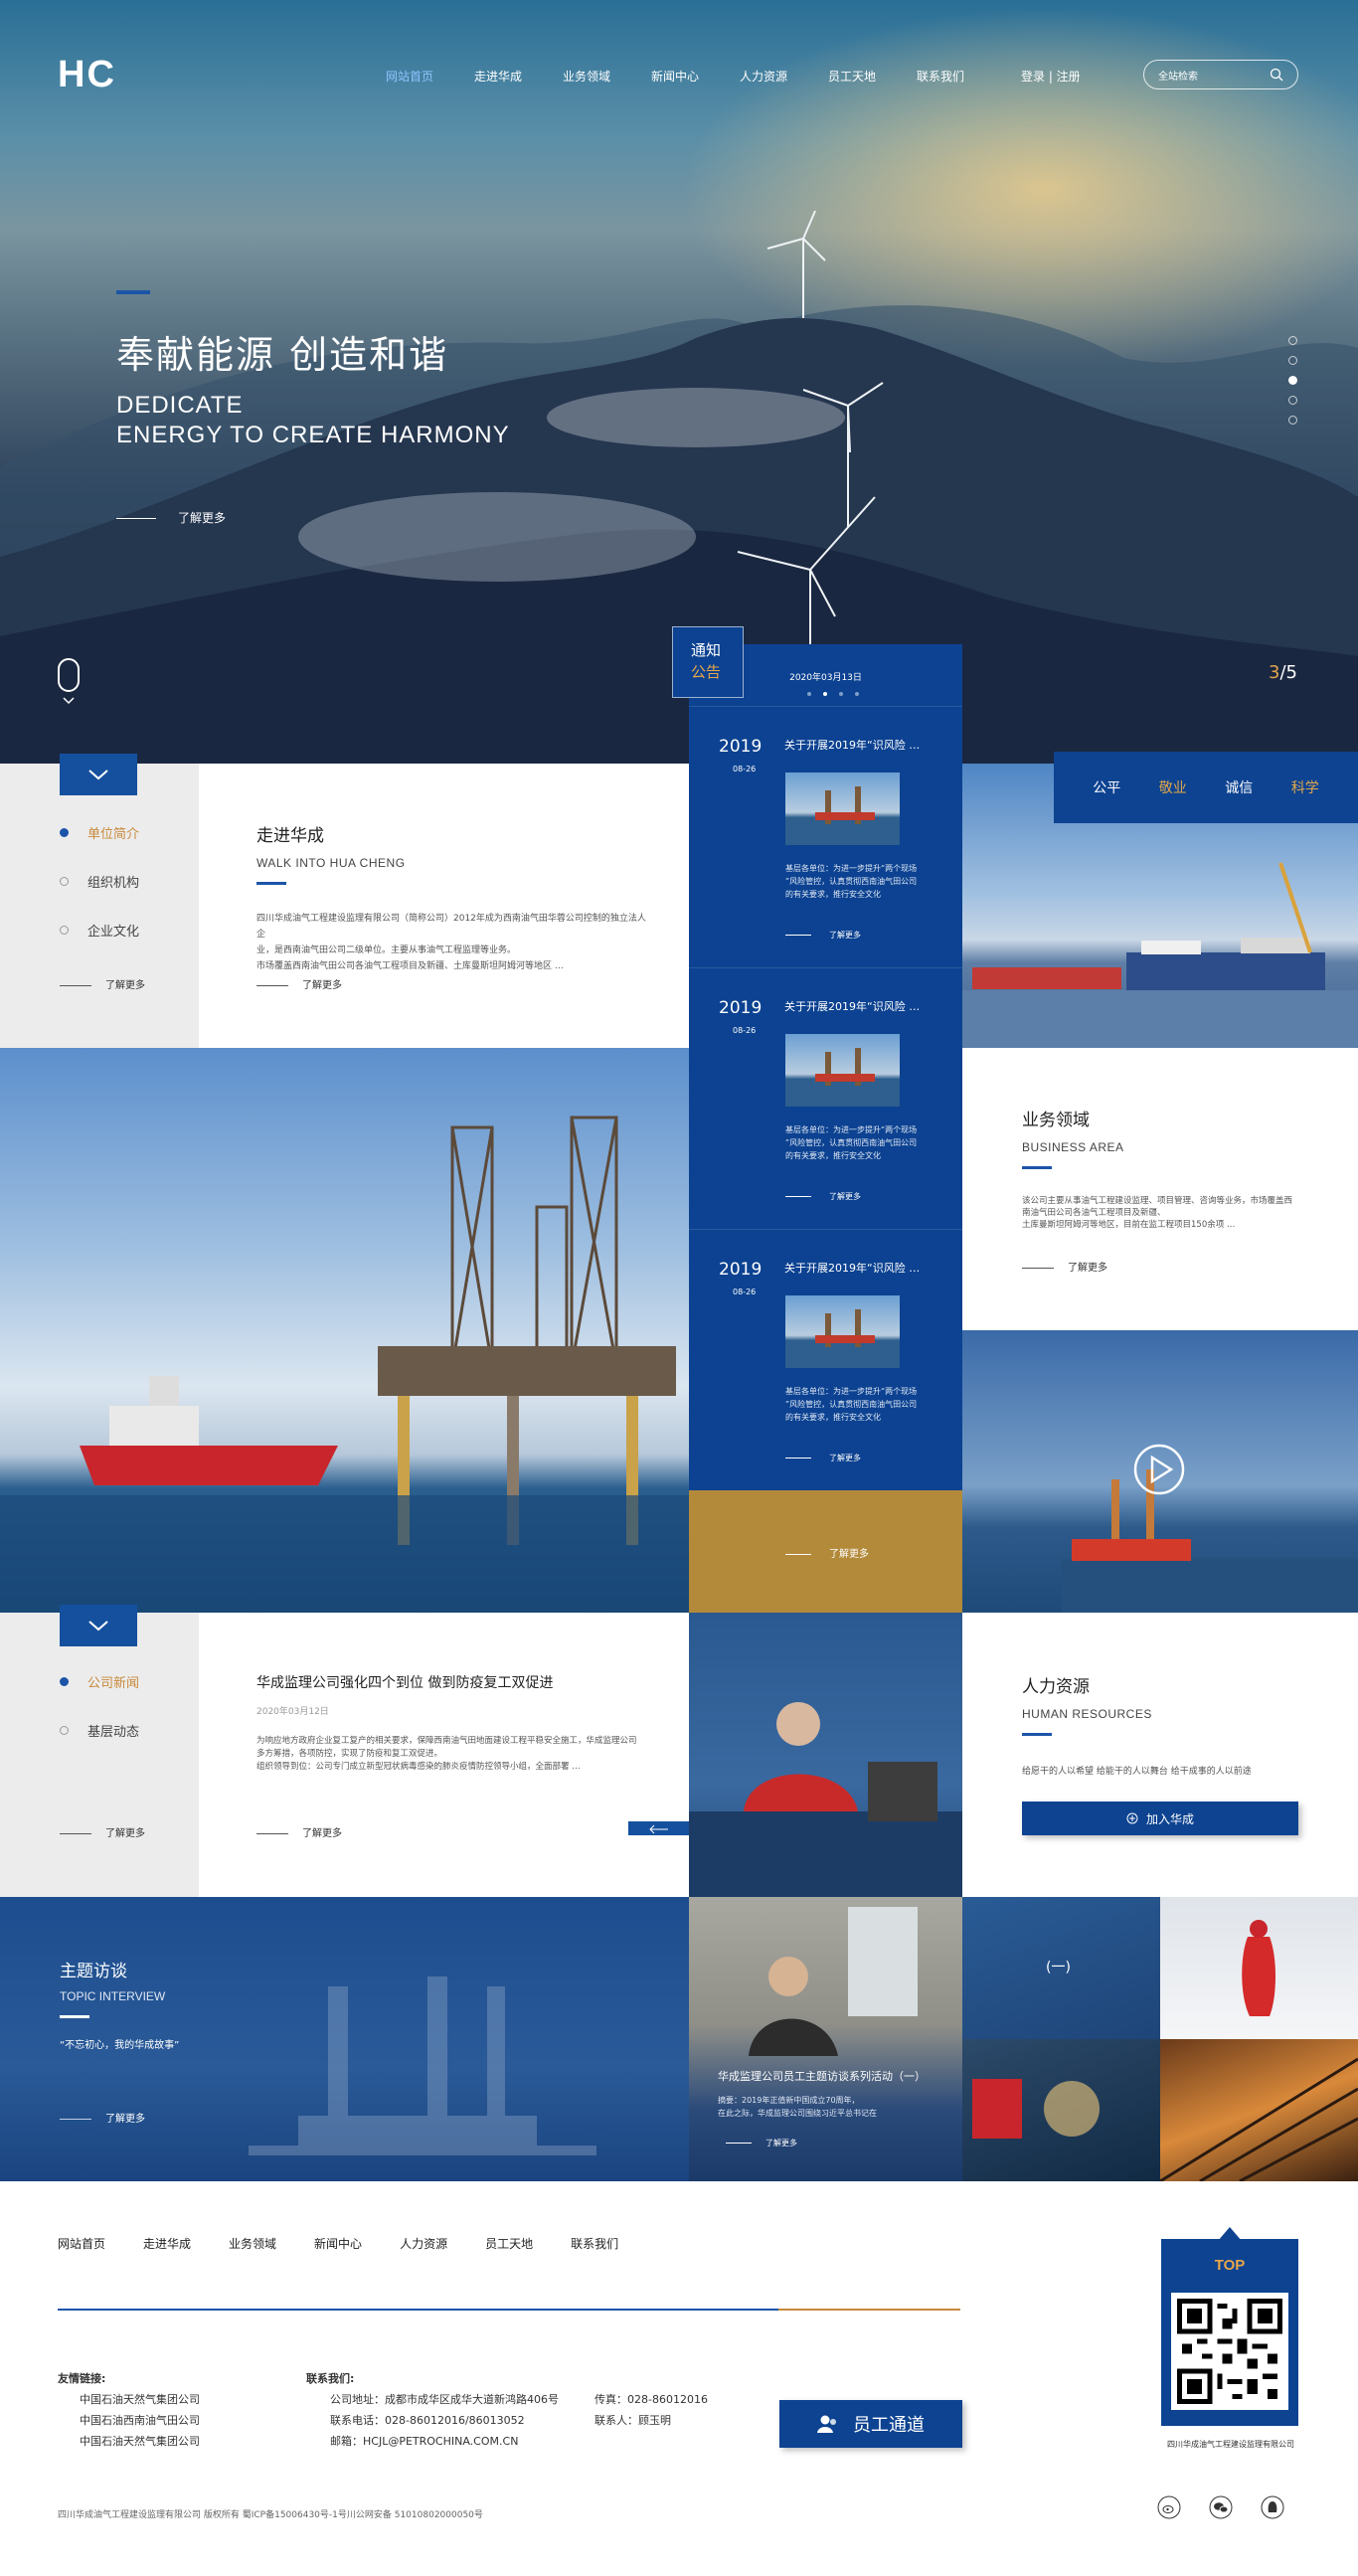 This screenshot has height=2576, width=1358. I want to click on footer-nav-business: 业务领域, so click(252, 2243).